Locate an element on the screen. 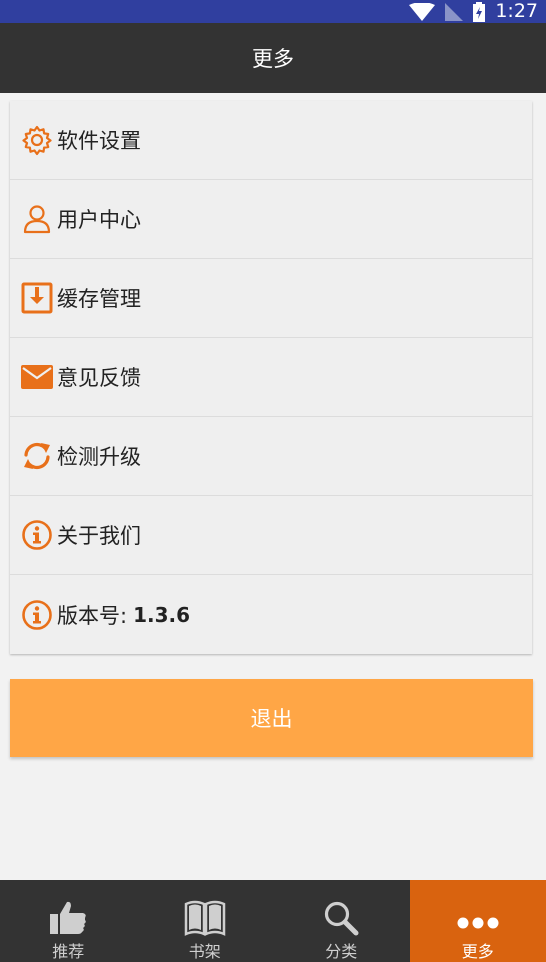 The image size is (546, 962). tab-label: 分类 is located at coordinates (341, 951).